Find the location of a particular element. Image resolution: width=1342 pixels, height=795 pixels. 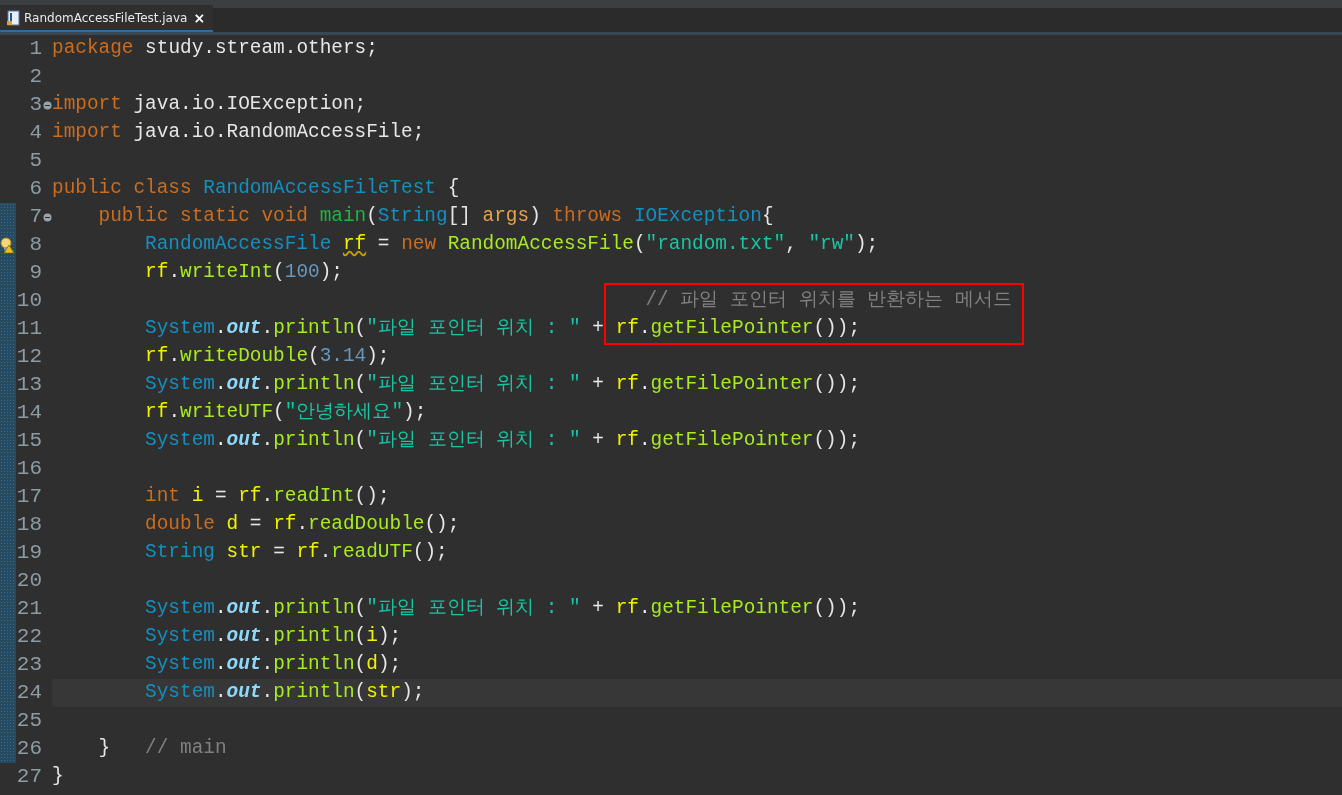

line-number: 18 is located at coordinates (29, 525).